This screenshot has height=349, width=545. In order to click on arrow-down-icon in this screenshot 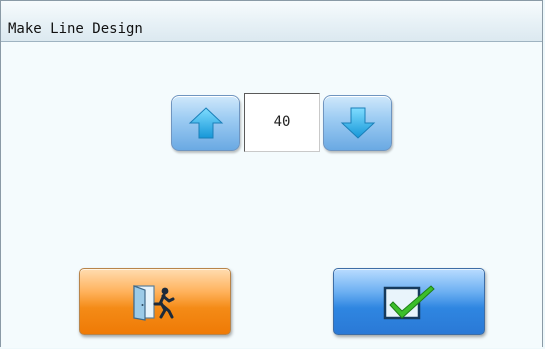, I will do `click(357, 123)`.